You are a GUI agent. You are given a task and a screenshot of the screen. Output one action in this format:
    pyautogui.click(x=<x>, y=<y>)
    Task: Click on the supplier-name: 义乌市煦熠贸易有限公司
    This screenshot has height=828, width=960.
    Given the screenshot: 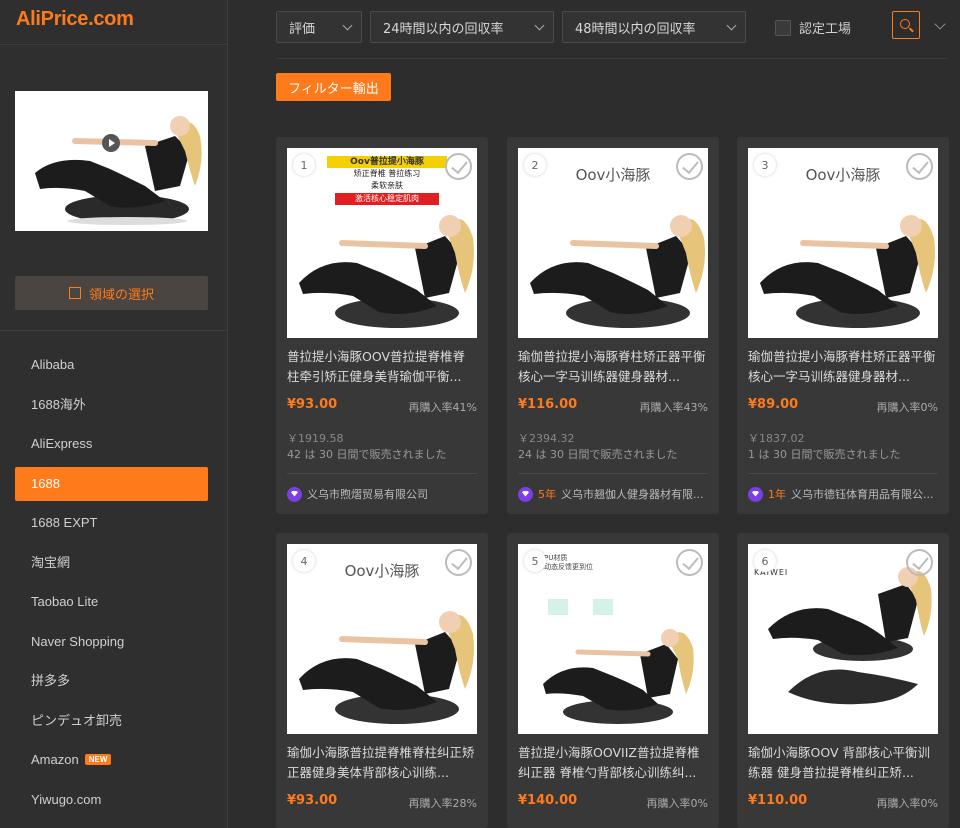 What is the action you would take?
    pyautogui.click(x=367, y=494)
    